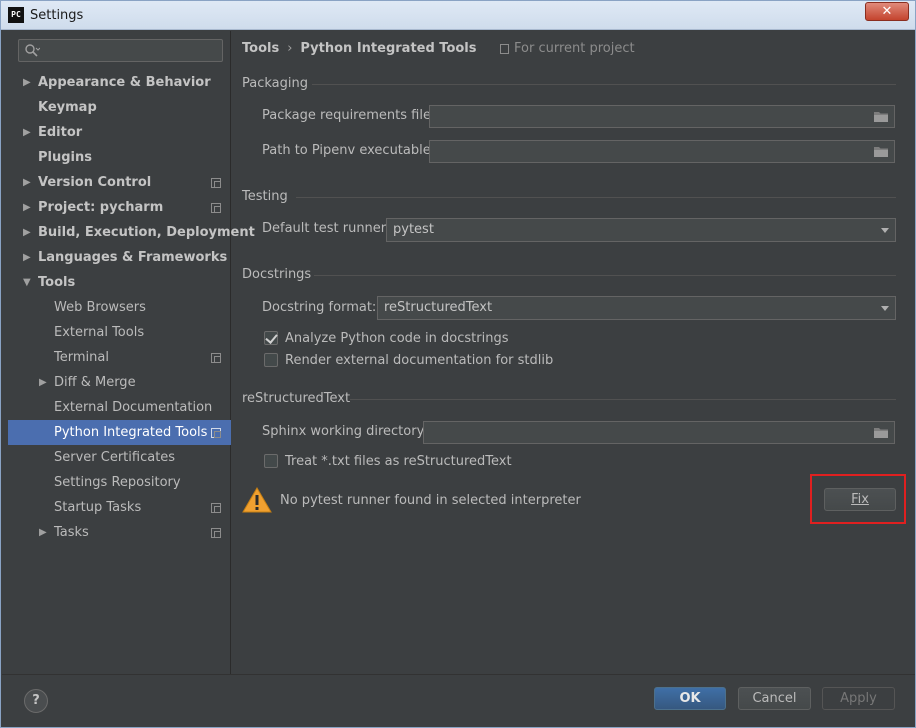 Image resolution: width=916 pixels, height=728 pixels. Describe the element at coordinates (120, 50) in the screenshot. I see `search-input` at that location.